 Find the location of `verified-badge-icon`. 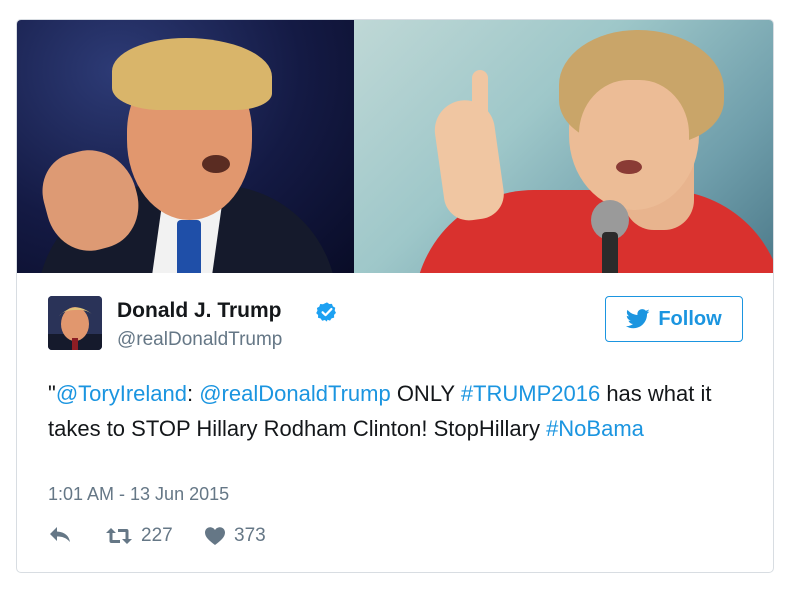

verified-badge-icon is located at coordinates (326, 312).